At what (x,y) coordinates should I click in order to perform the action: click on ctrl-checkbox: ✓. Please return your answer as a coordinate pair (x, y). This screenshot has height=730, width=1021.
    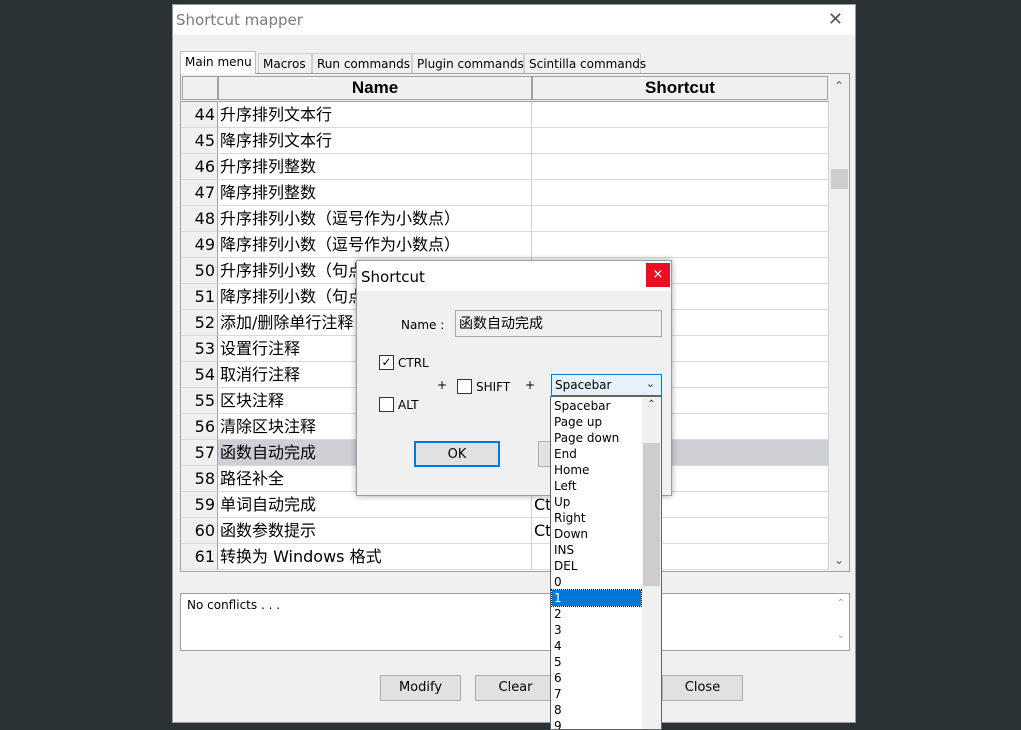
    Looking at the image, I should click on (386, 362).